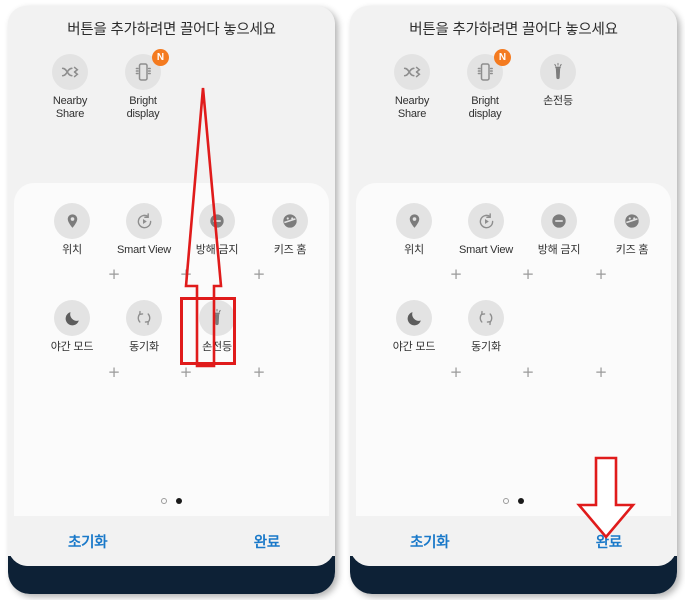  I want to click on panel-tile-smart-view-before: Smart View, so click(144, 230).